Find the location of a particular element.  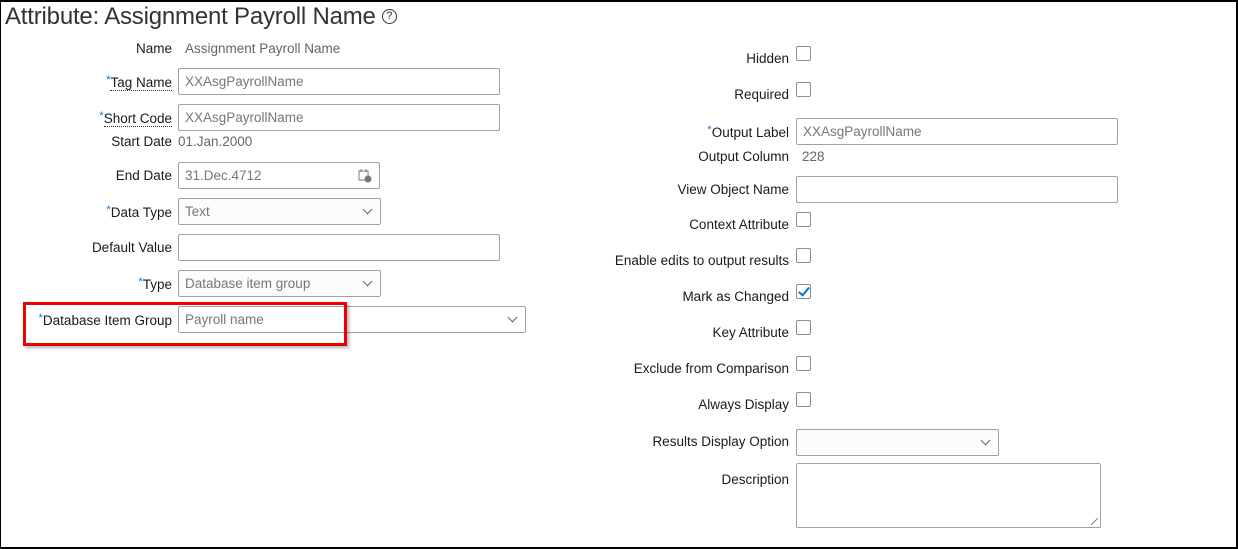

end-date-input: 31.Dec.4712 is located at coordinates (279, 175).